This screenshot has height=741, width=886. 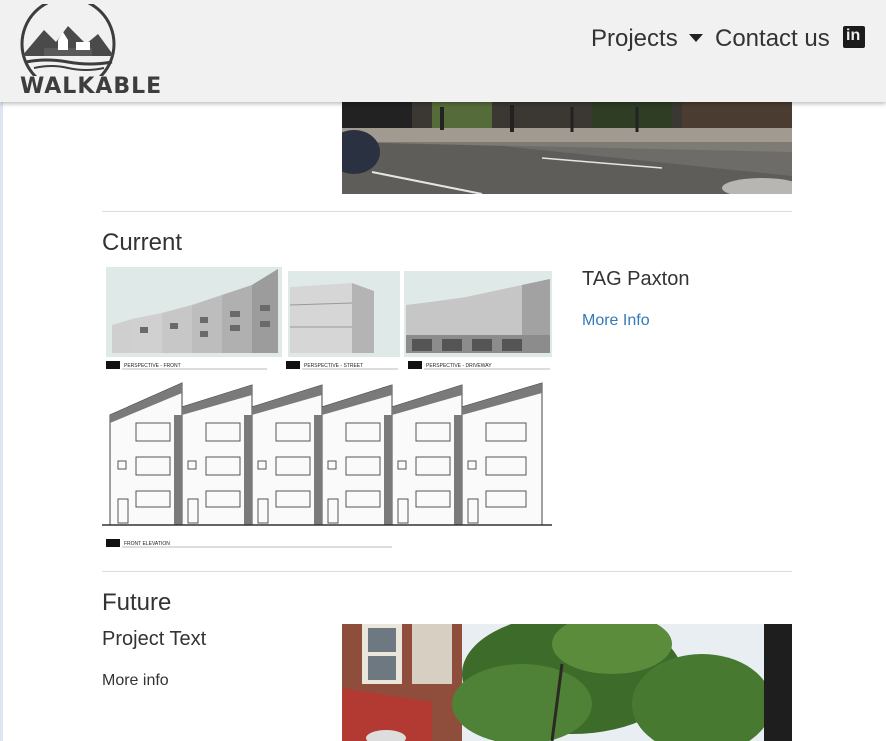 What do you see at coordinates (333, 366) in the screenshot?
I see `drawing-label-street: PERSPECTIVE - STREET` at bounding box center [333, 366].